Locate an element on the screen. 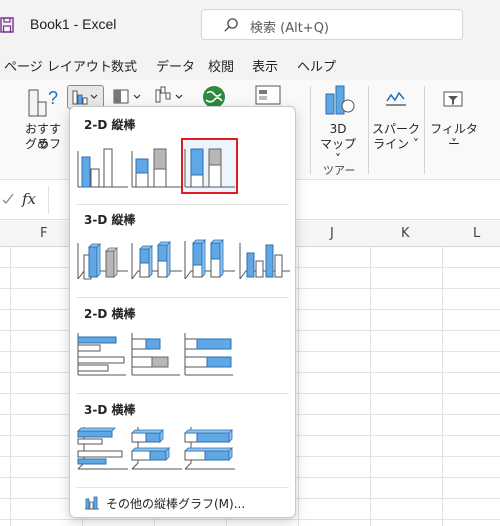  waterfall-chart-icon is located at coordinates (171, 96).